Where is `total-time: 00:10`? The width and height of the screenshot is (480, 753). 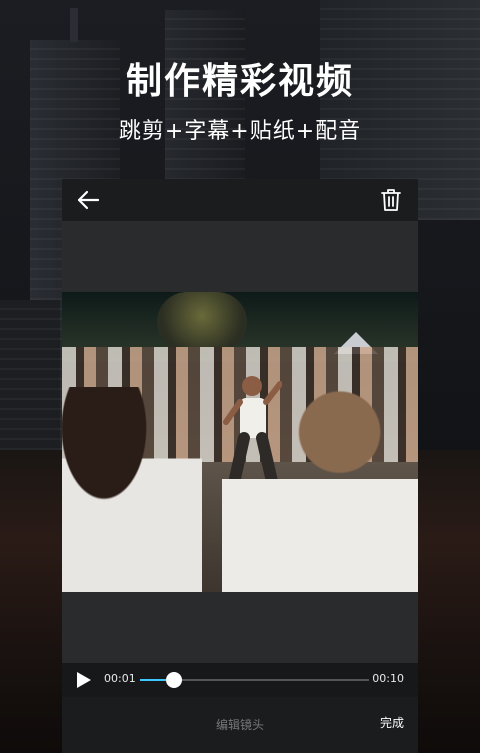 total-time: 00:10 is located at coordinates (388, 678).